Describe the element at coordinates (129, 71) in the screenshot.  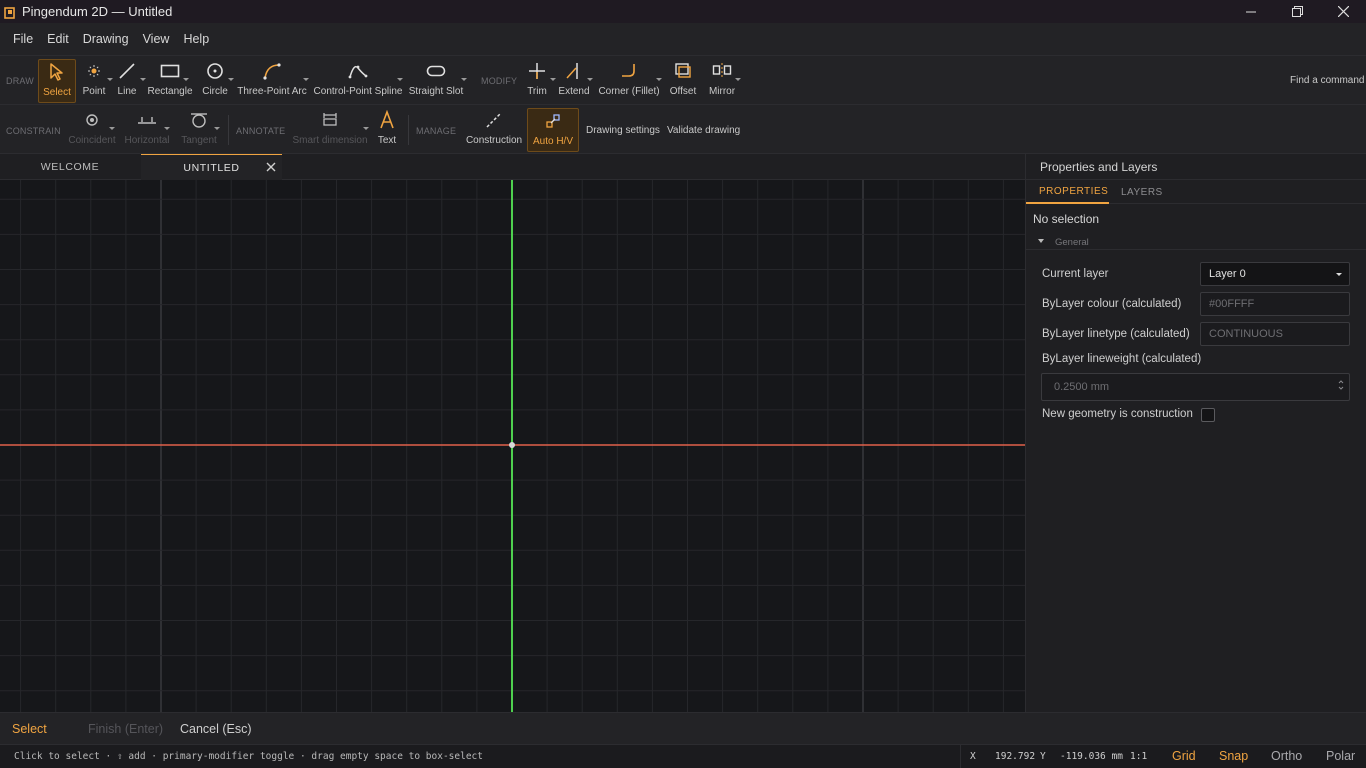
I see `line-icon` at that location.